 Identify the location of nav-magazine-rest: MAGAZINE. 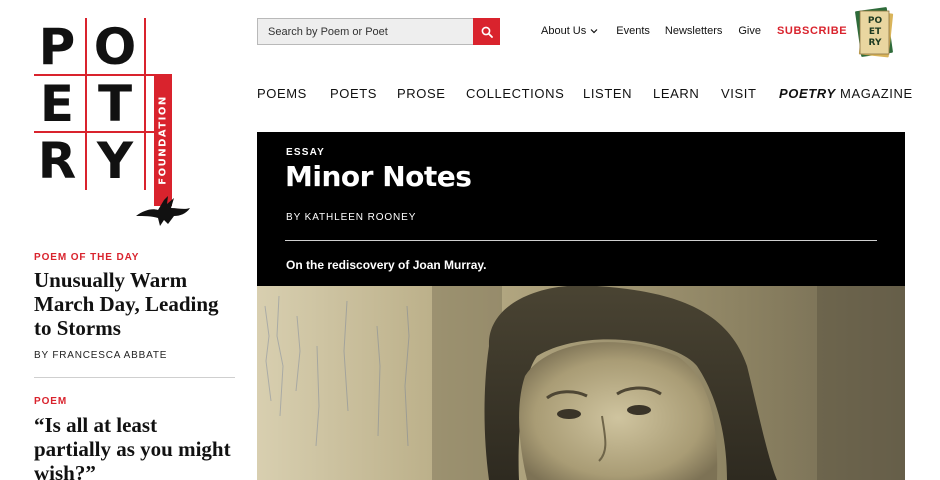
(874, 93).